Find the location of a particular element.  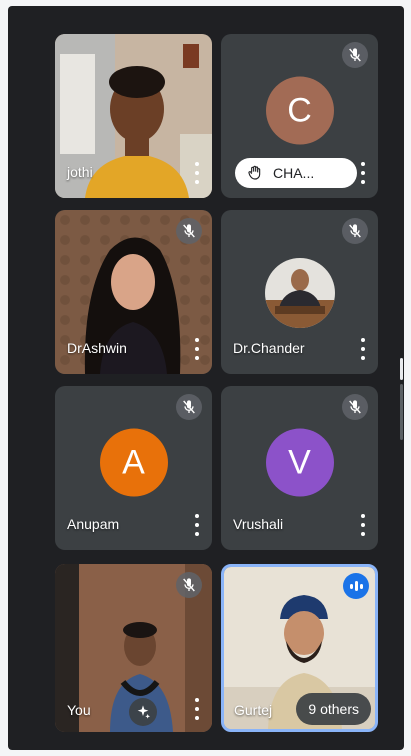

others-button: 9 others is located at coordinates (333, 709).